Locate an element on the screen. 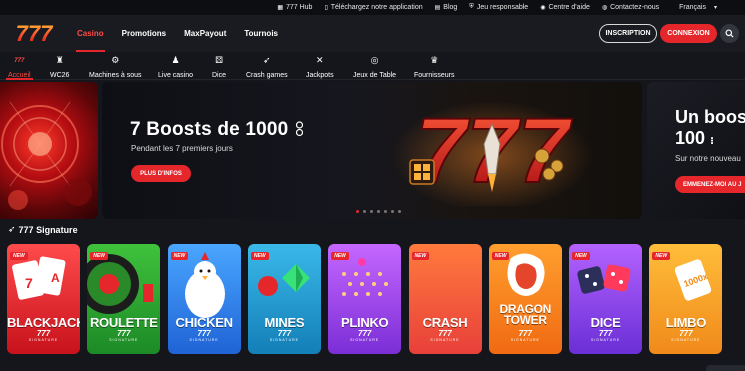 The height and width of the screenshot is (371, 745). category-accueil: 777 Accueil is located at coordinates (19, 67).